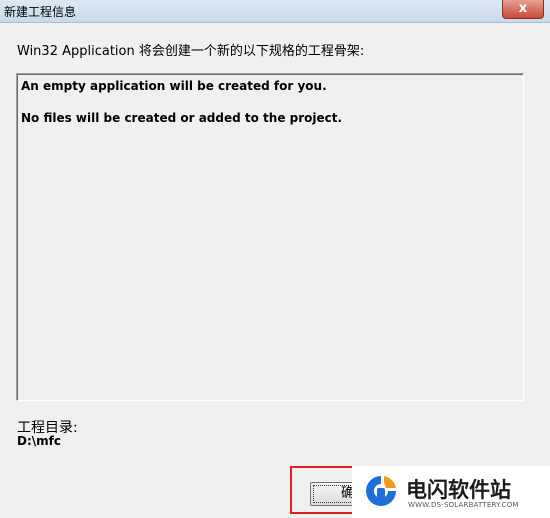 This screenshot has width=550, height=518. Describe the element at coordinates (275, 11) in the screenshot. I see `title-bar: 新建工程信息 x` at that location.